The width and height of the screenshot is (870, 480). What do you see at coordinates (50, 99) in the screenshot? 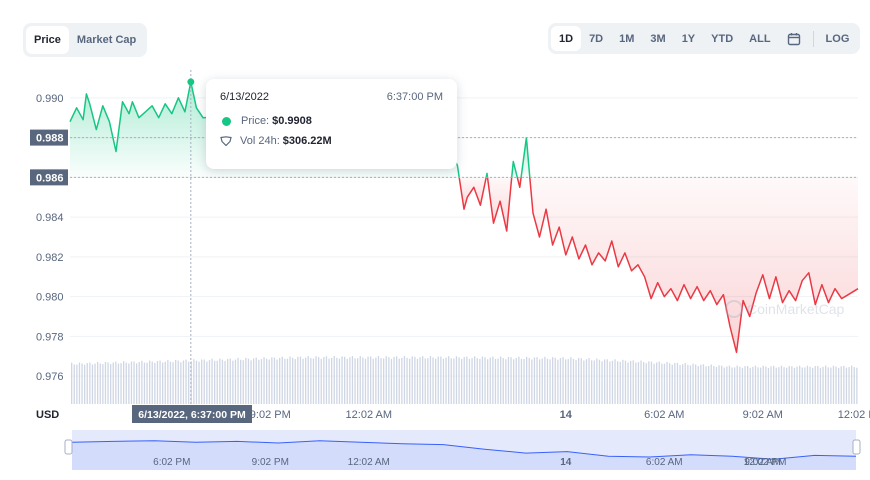
I see `y-tick-label: 0.990` at bounding box center [50, 99].